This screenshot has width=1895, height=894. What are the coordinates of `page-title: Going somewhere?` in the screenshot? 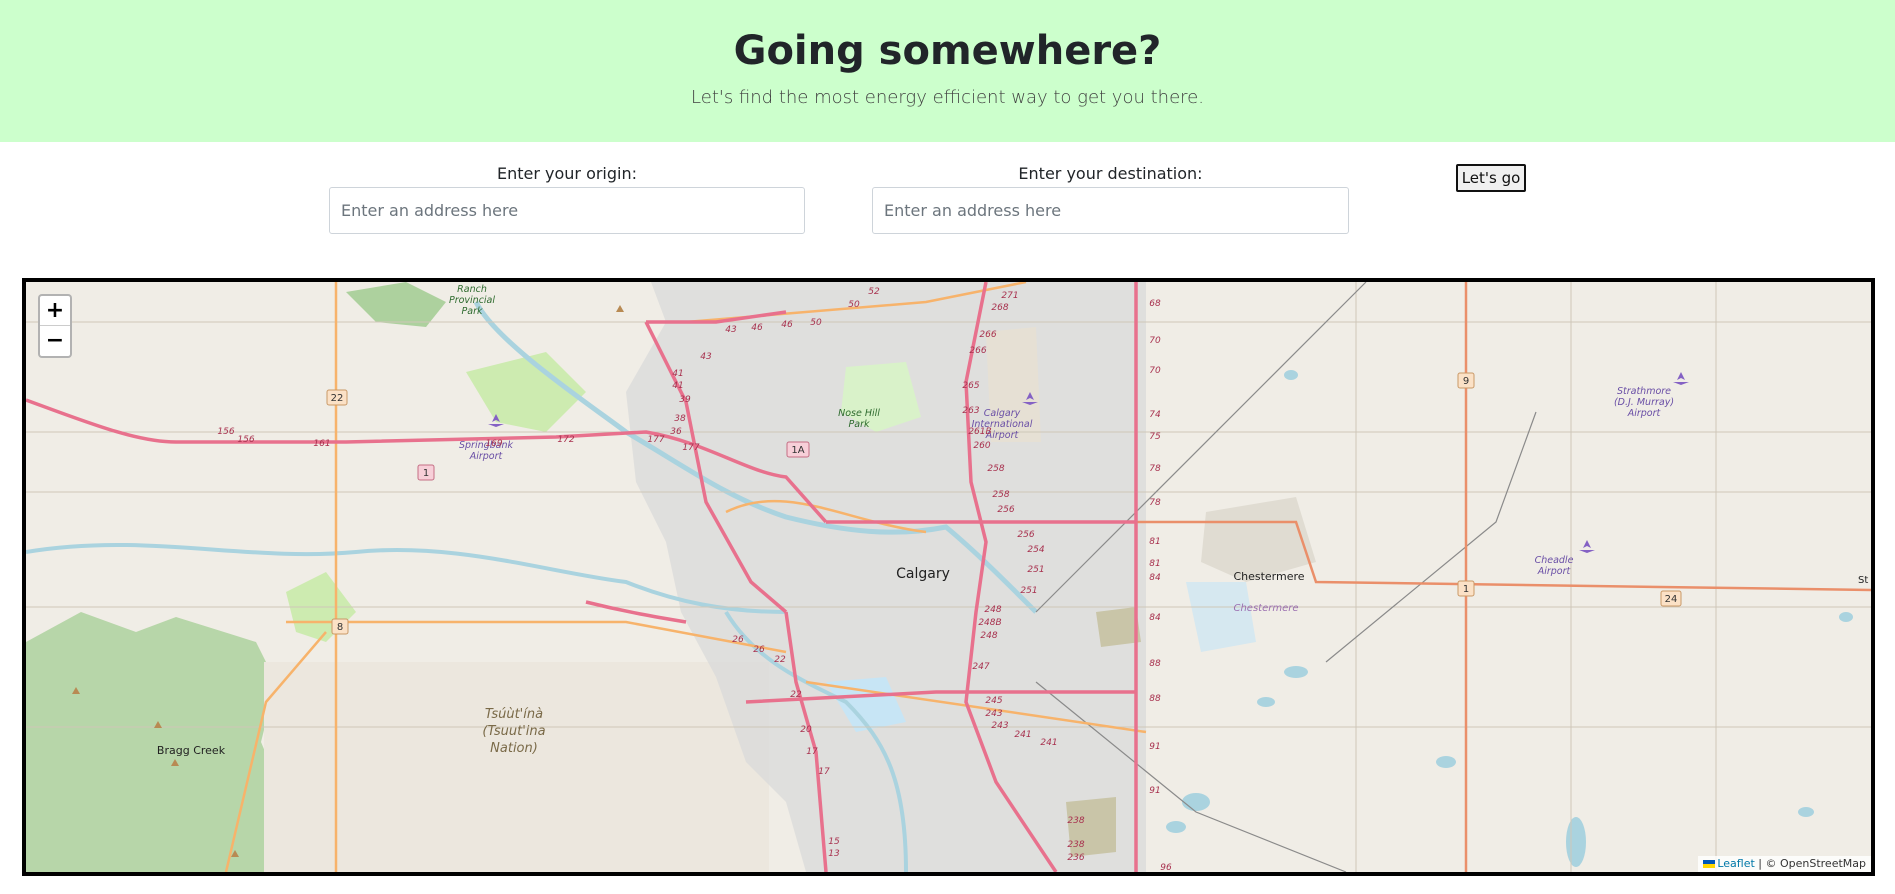 It's located at (947, 51).